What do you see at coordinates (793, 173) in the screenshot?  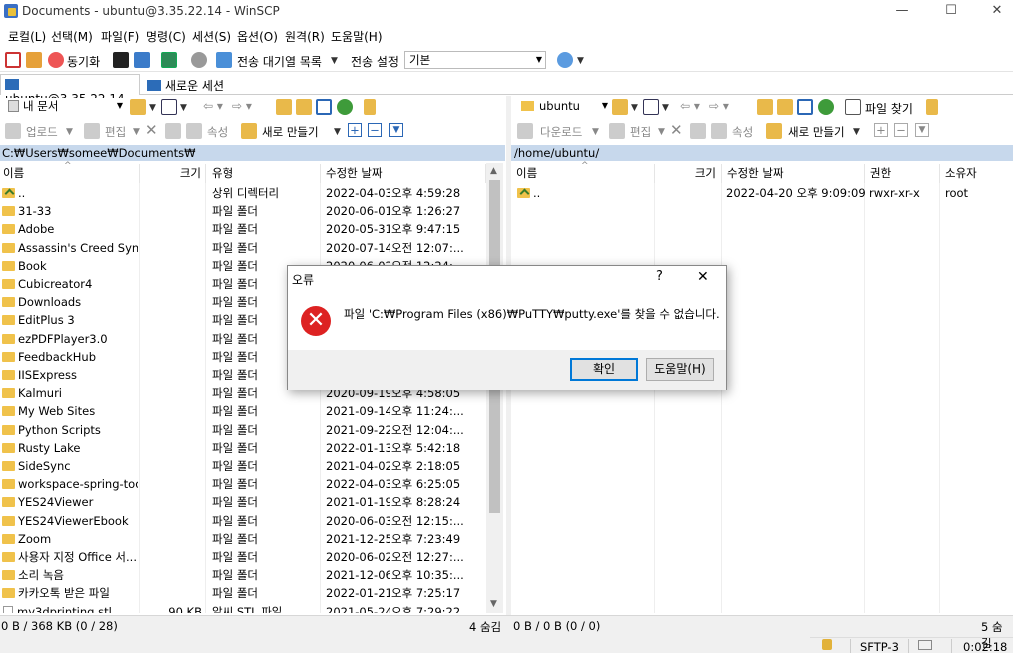 I see `right-col-modified: 수정한 날짜` at bounding box center [793, 173].